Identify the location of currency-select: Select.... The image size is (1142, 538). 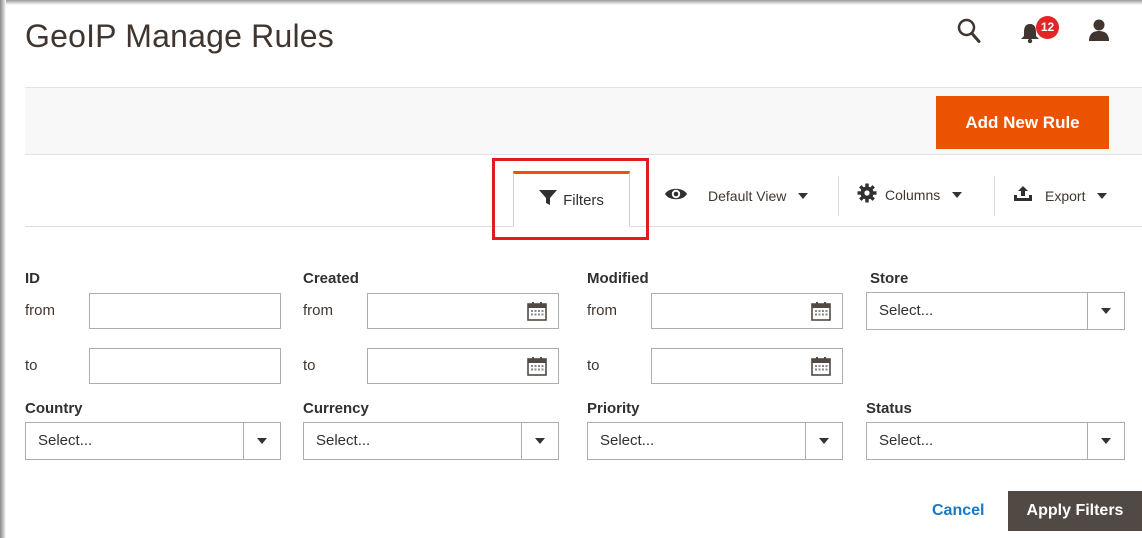
(431, 441).